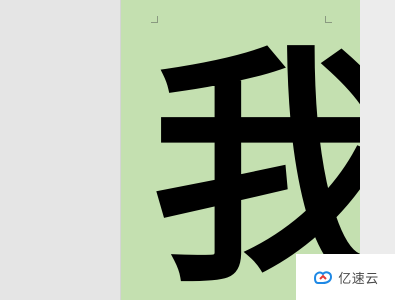 Image resolution: width=395 pixels, height=300 pixels. Describe the element at coordinates (328, 19) in the screenshot. I see `margin-corner-top-right` at that location.